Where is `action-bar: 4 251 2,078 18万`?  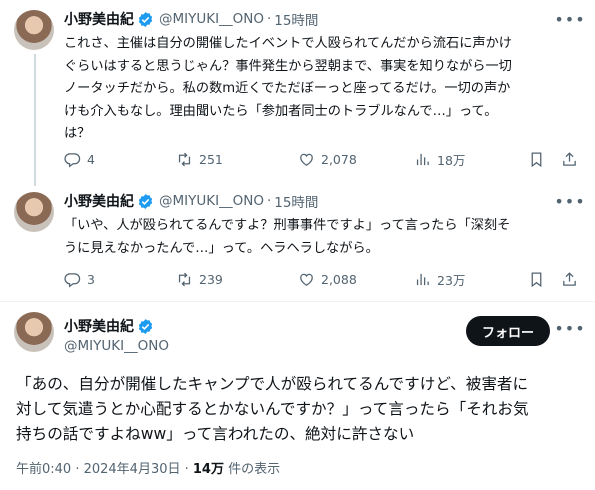
action-bar: 4 251 2,078 18万 is located at coordinates (324, 159).